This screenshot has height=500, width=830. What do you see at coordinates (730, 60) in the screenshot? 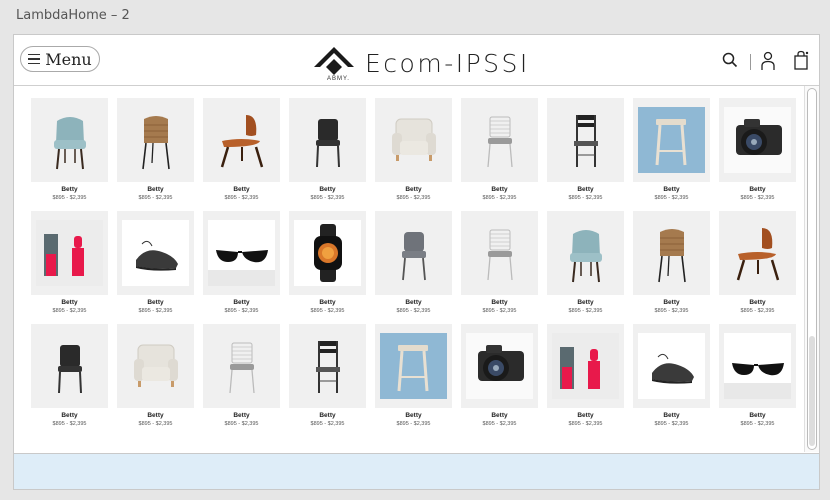
I see `search-icon` at bounding box center [730, 60].